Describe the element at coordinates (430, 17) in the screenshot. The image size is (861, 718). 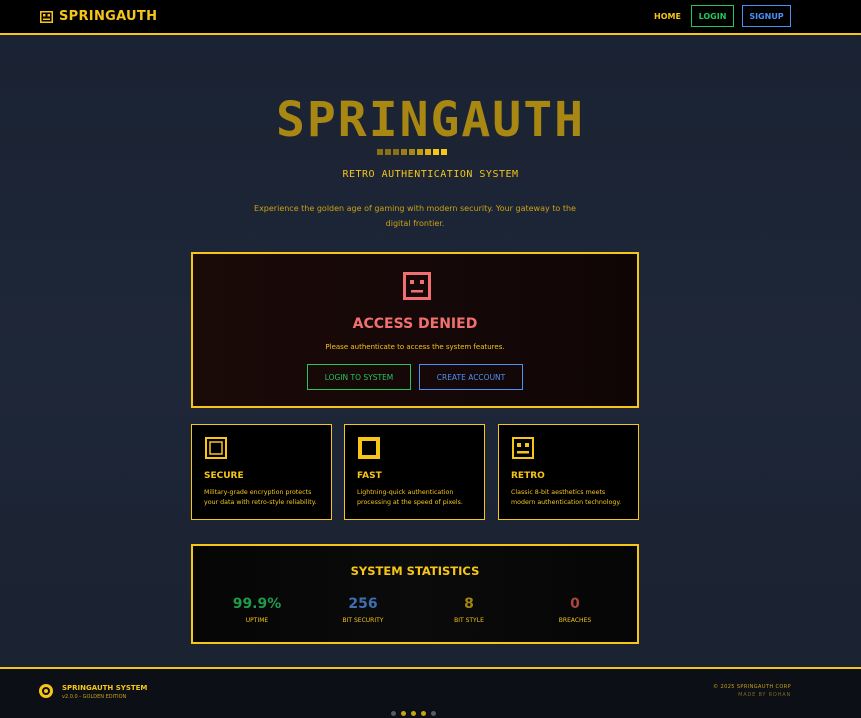
I see `navbar: SPRINGAUTH HOME LOGIN SIGNUP` at that location.